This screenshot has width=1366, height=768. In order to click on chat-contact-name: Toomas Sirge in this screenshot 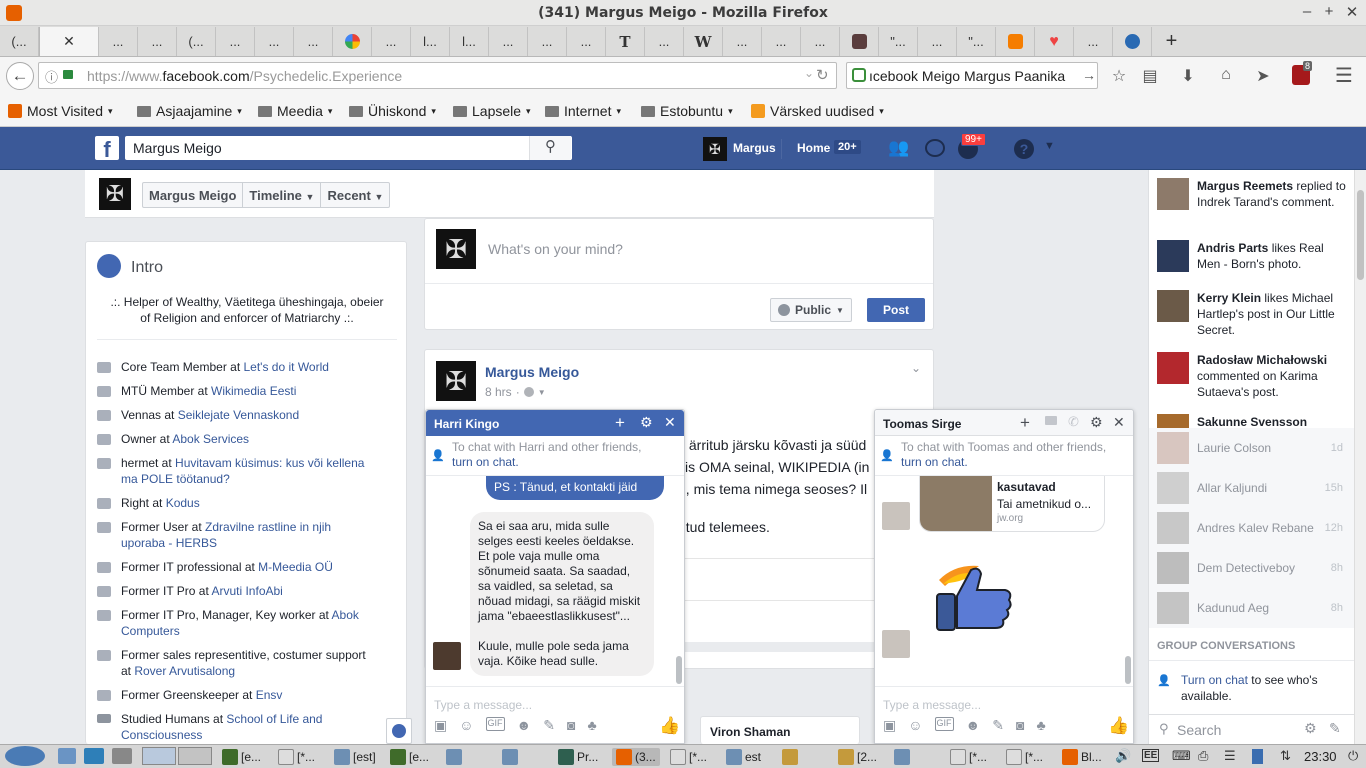, I will do `click(922, 424)`.